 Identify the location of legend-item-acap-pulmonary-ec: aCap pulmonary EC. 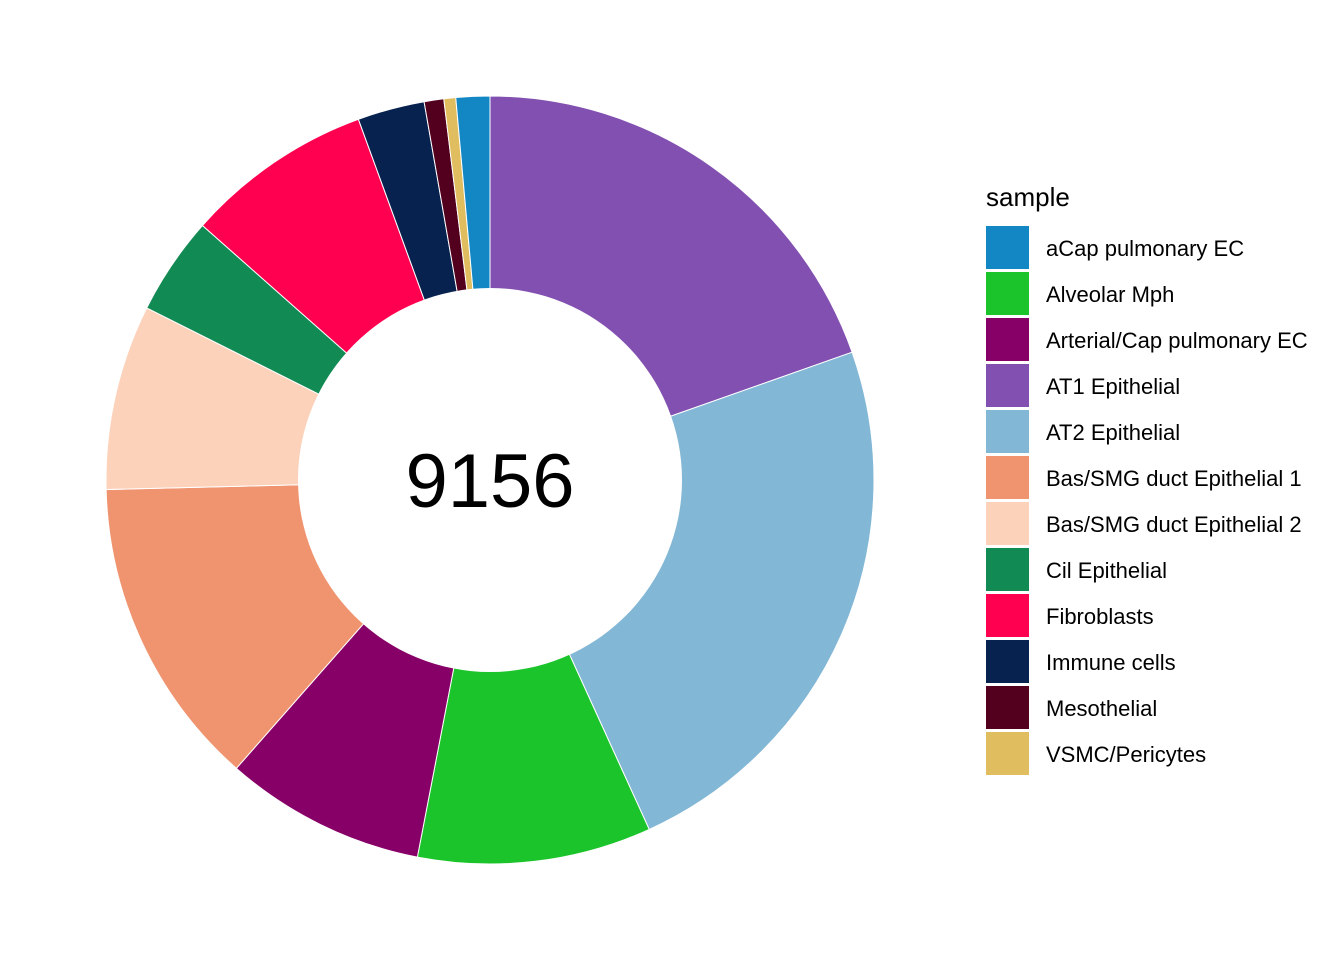
(1115, 247).